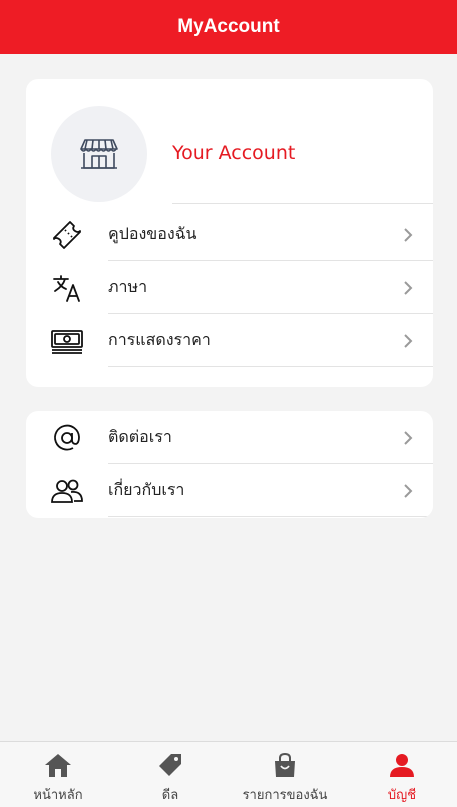 This screenshot has height=807, width=457. Describe the element at coordinates (67, 438) in the screenshot. I see `at-icon` at that location.